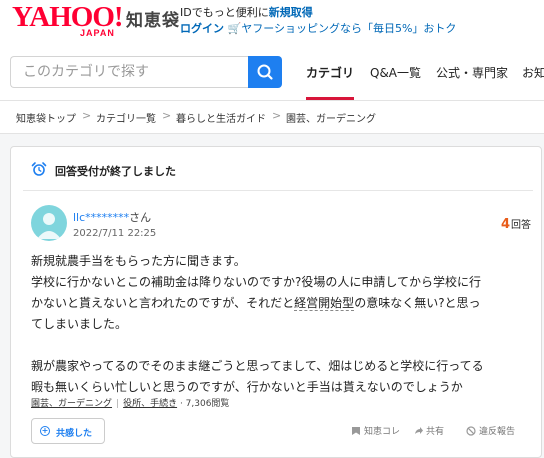  What do you see at coordinates (256, 282) in the screenshot?
I see `question-line: 学校に行かないとこの補助金は降りないのですか?役場の人に申請してから学校に行` at bounding box center [256, 282].